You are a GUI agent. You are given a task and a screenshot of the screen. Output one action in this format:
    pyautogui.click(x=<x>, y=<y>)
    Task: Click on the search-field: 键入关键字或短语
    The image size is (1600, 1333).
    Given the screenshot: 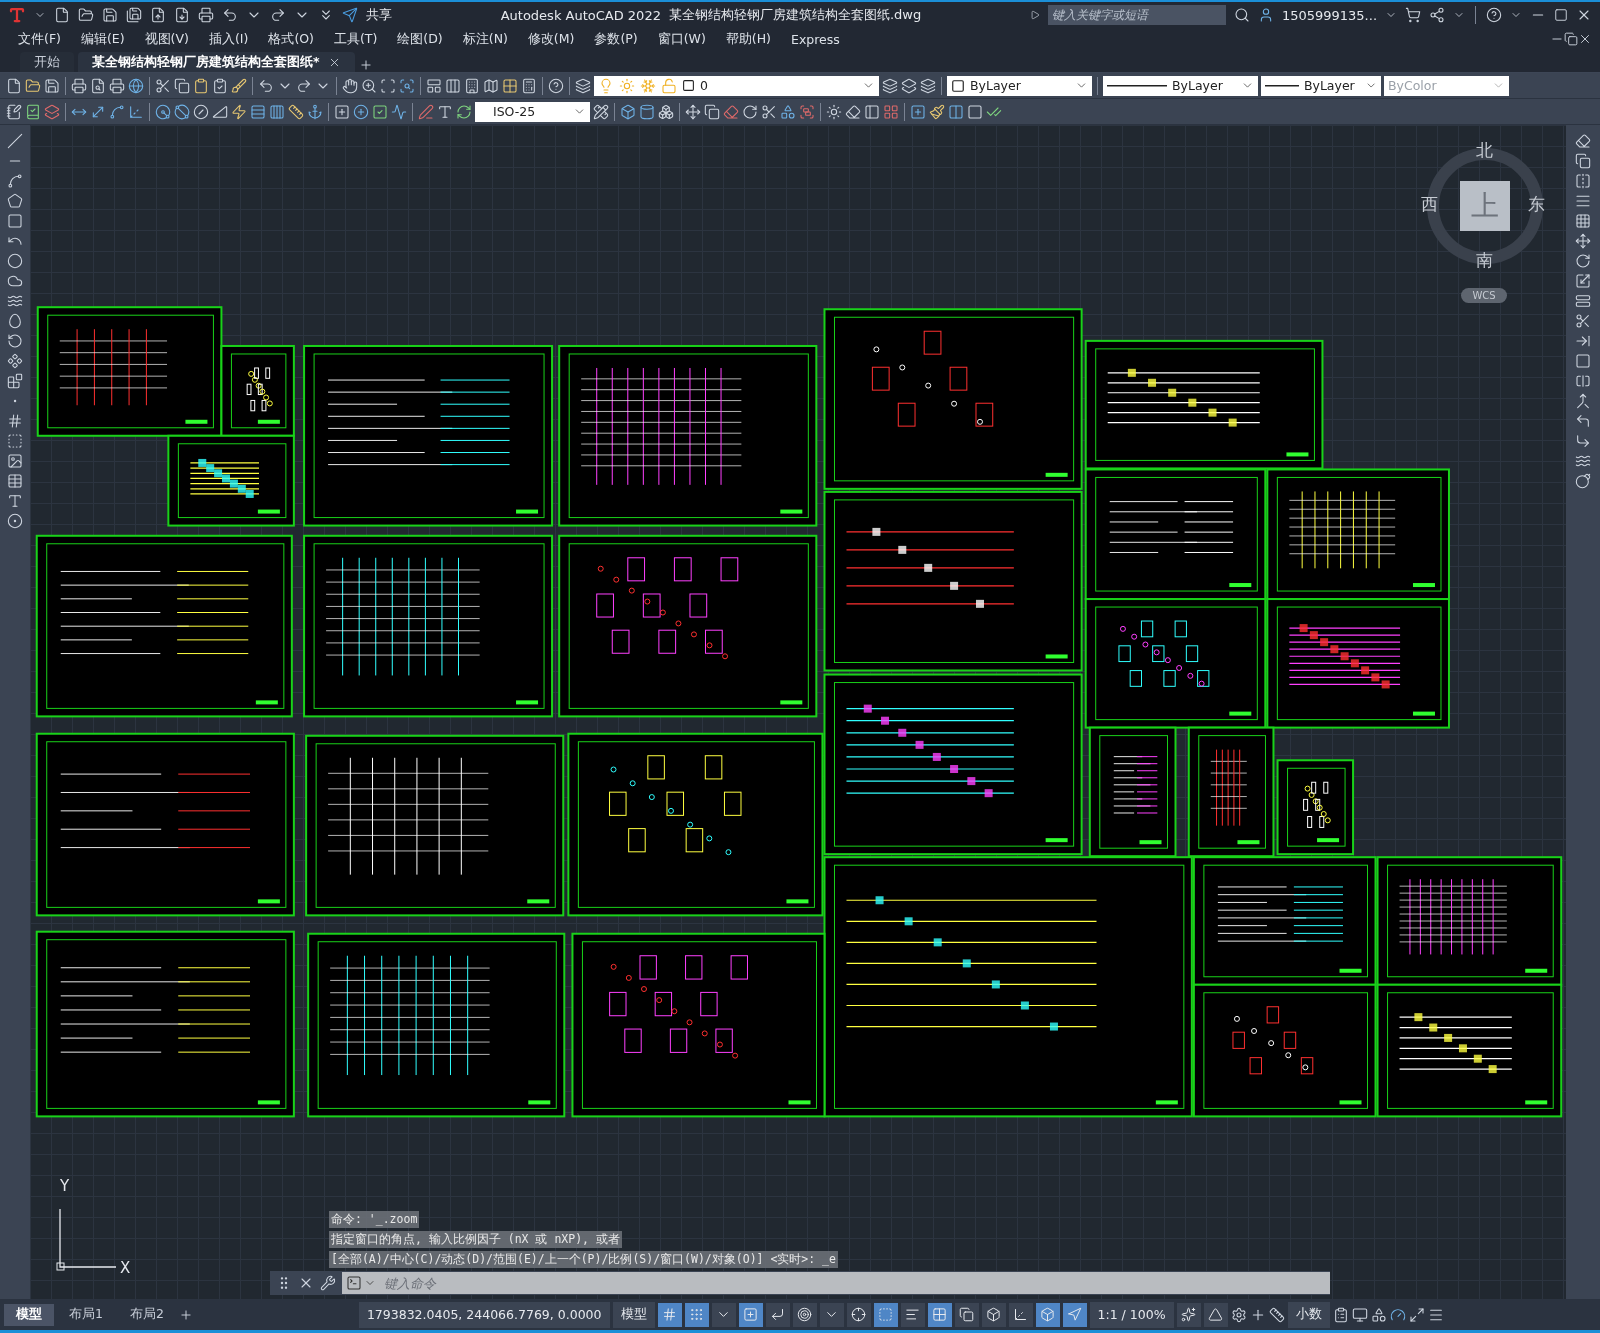 What is the action you would take?
    pyautogui.click(x=1136, y=15)
    